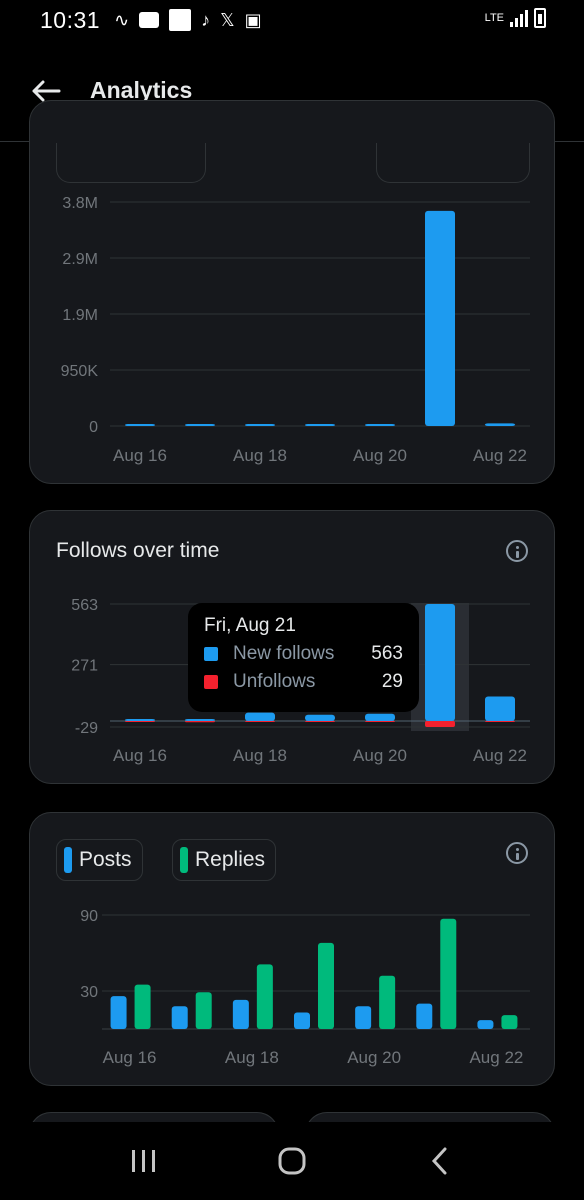 This screenshot has height=1200, width=584. I want to click on home-button, so click(292, 1161).